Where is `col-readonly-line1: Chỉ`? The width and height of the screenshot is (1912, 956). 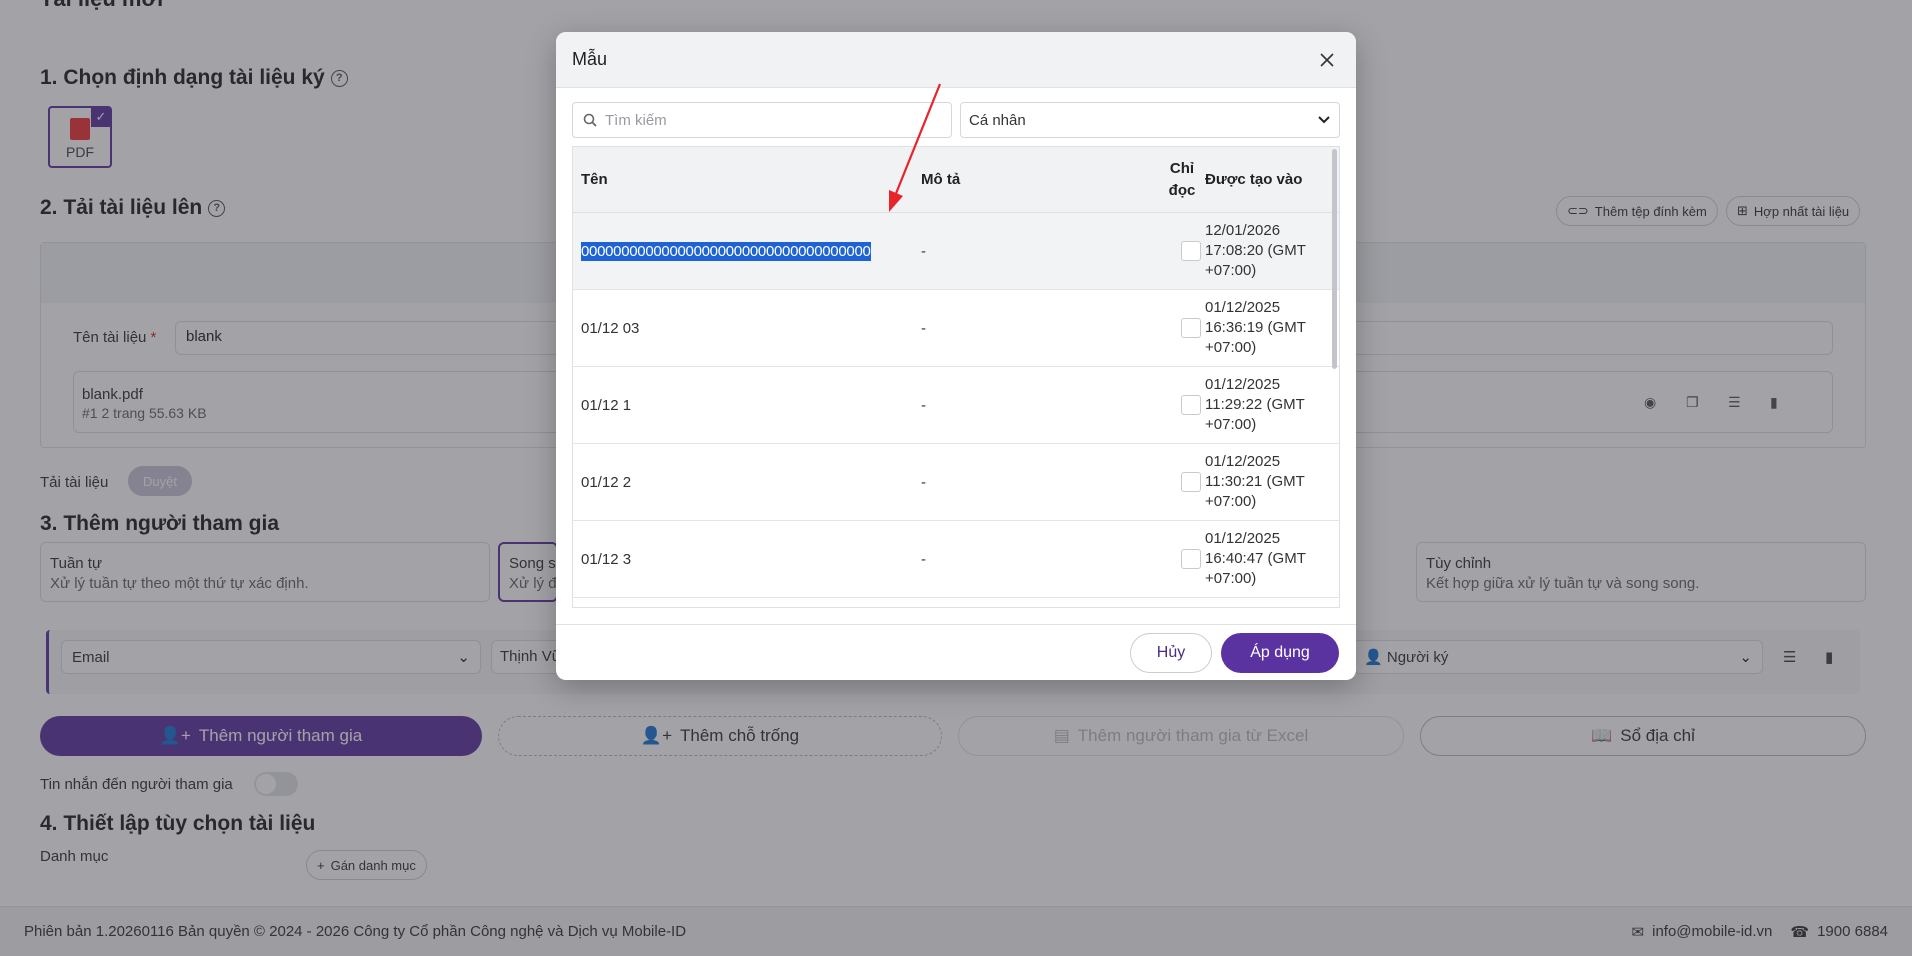 col-readonly-line1: Chỉ is located at coordinates (1182, 168).